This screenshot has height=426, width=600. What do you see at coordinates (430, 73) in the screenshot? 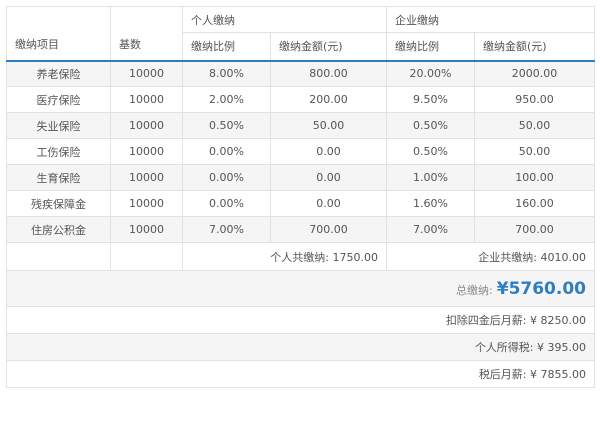
I see `cell-company-rate: 20.00%` at bounding box center [430, 73].